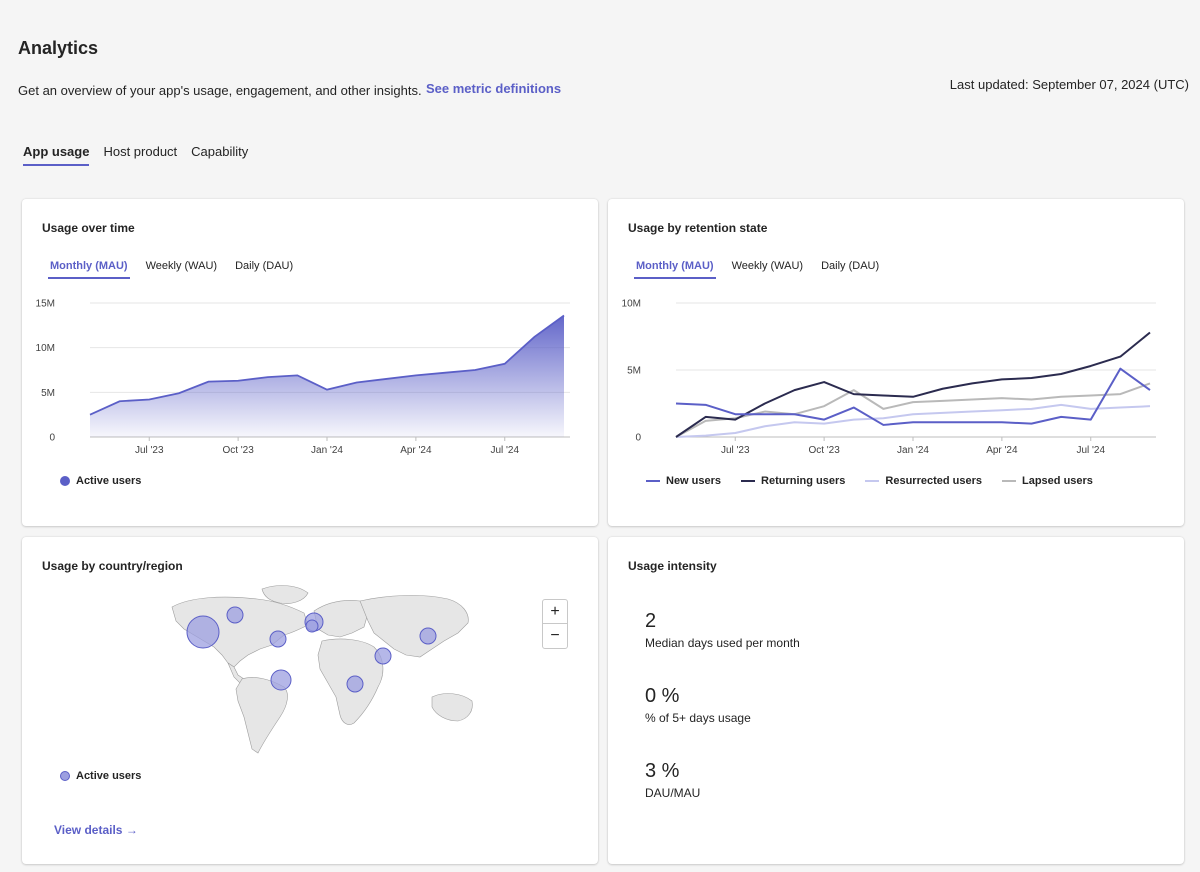  I want to click on metric-median-days: 2 Median days used per month, so click(722, 630).